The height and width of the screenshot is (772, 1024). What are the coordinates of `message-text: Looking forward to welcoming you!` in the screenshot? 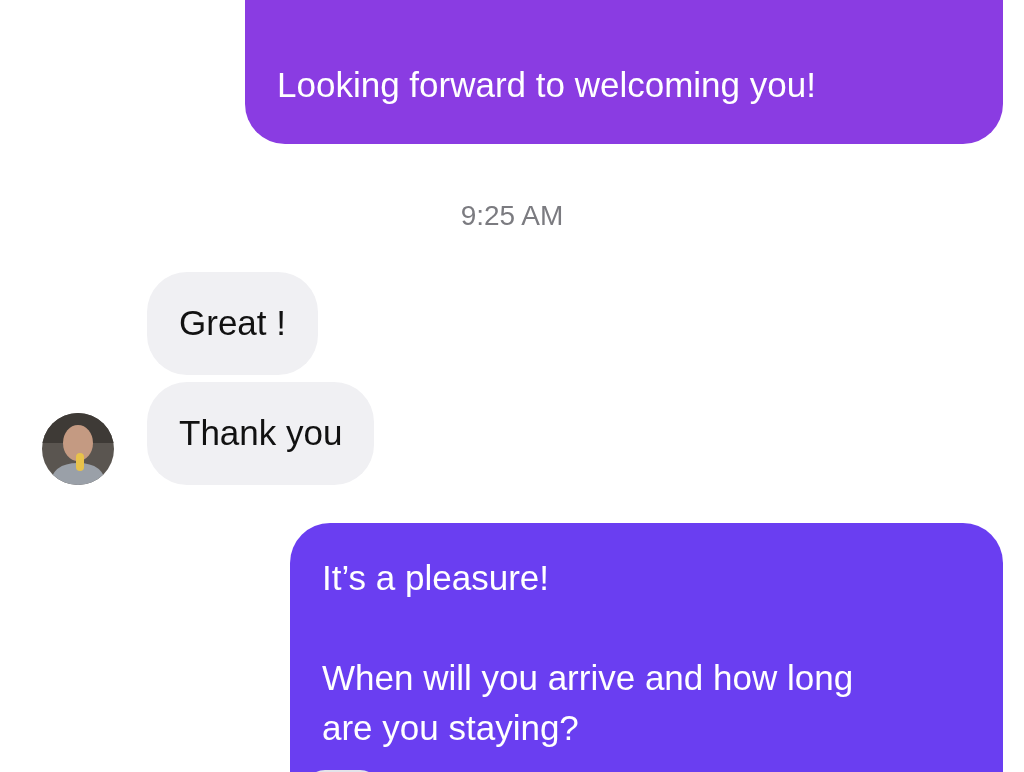 It's located at (547, 85).